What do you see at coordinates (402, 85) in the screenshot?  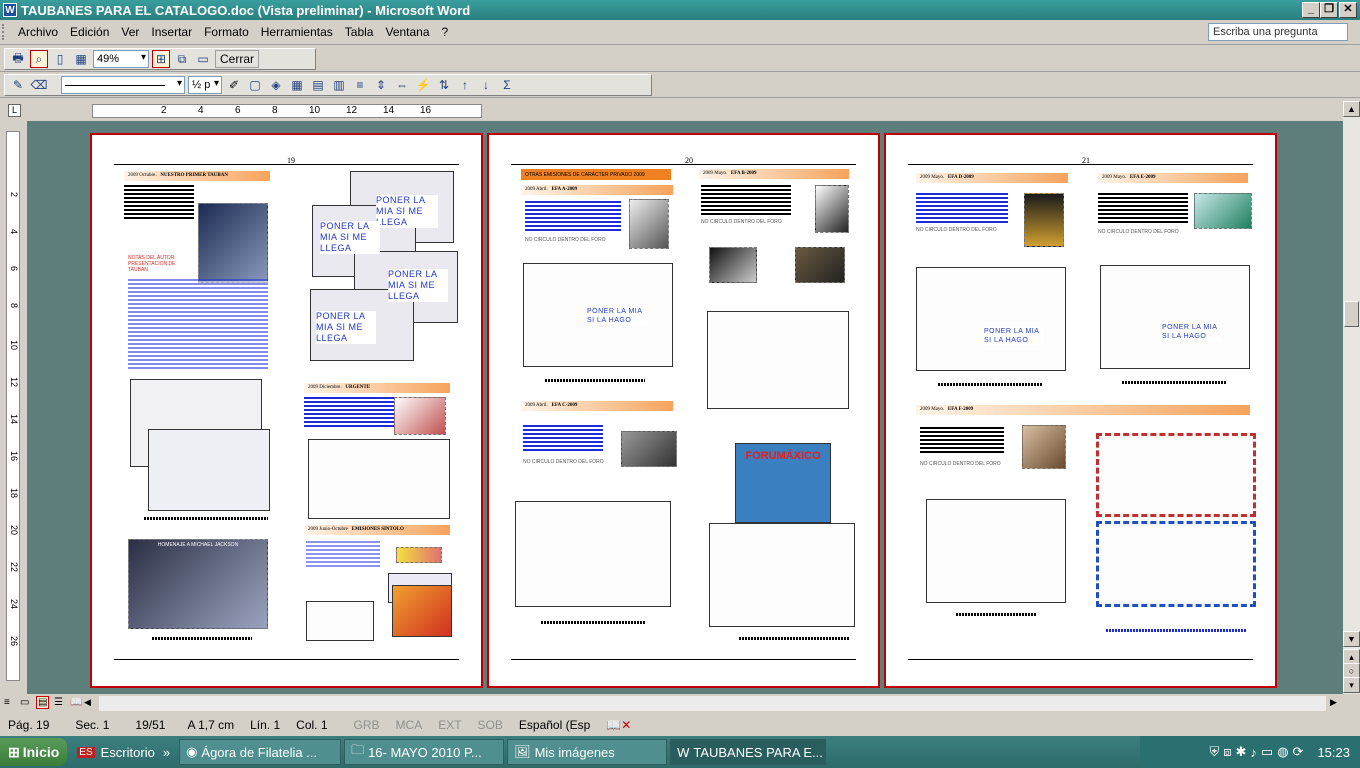 I see `distribute-columns-icon: ⇔` at bounding box center [402, 85].